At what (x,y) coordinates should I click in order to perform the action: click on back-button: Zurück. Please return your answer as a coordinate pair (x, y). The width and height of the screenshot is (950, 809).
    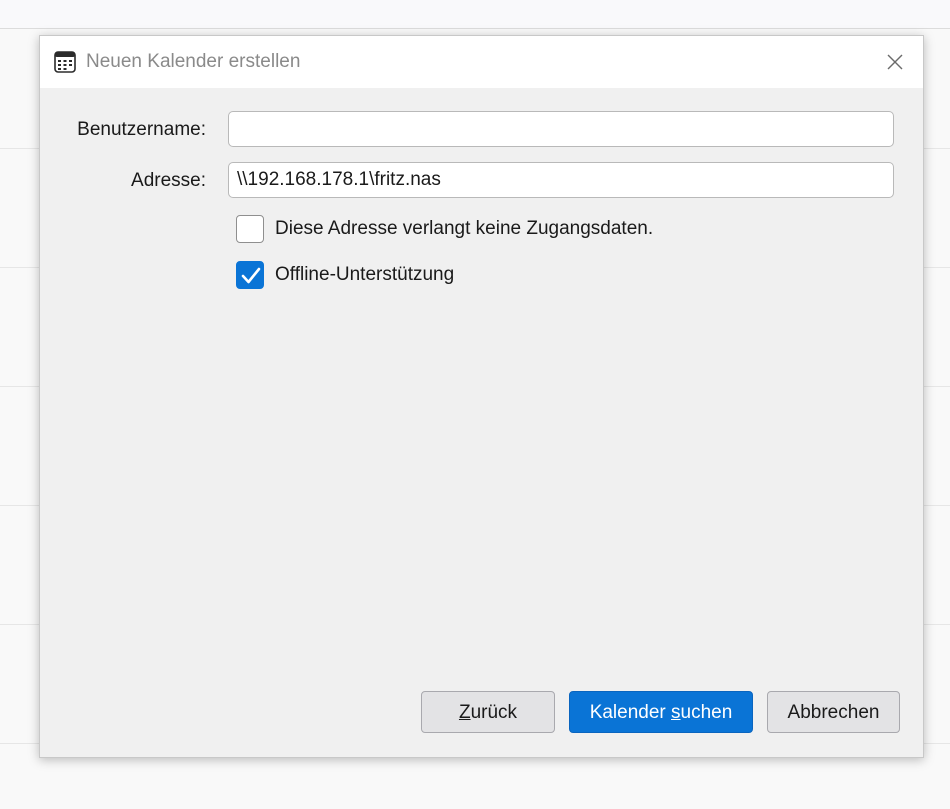
    Looking at the image, I should click on (488, 712).